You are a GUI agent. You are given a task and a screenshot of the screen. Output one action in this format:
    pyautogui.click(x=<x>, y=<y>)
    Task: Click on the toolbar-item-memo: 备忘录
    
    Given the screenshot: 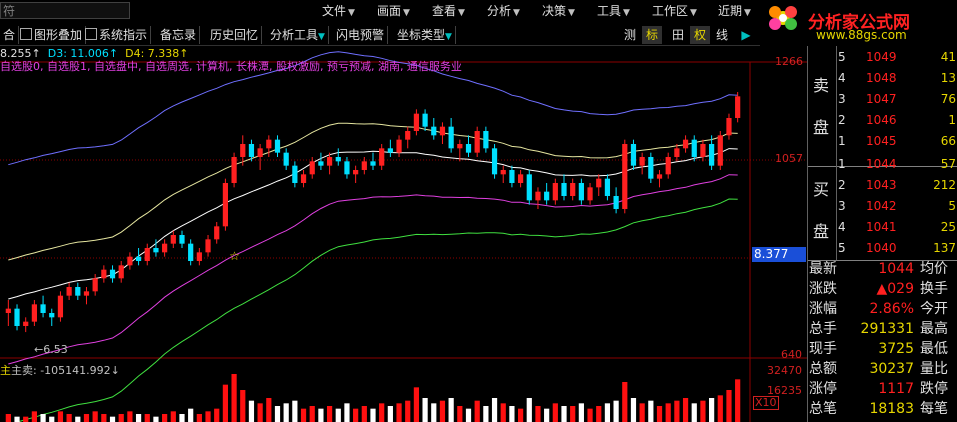 What is the action you would take?
    pyautogui.click(x=179, y=35)
    